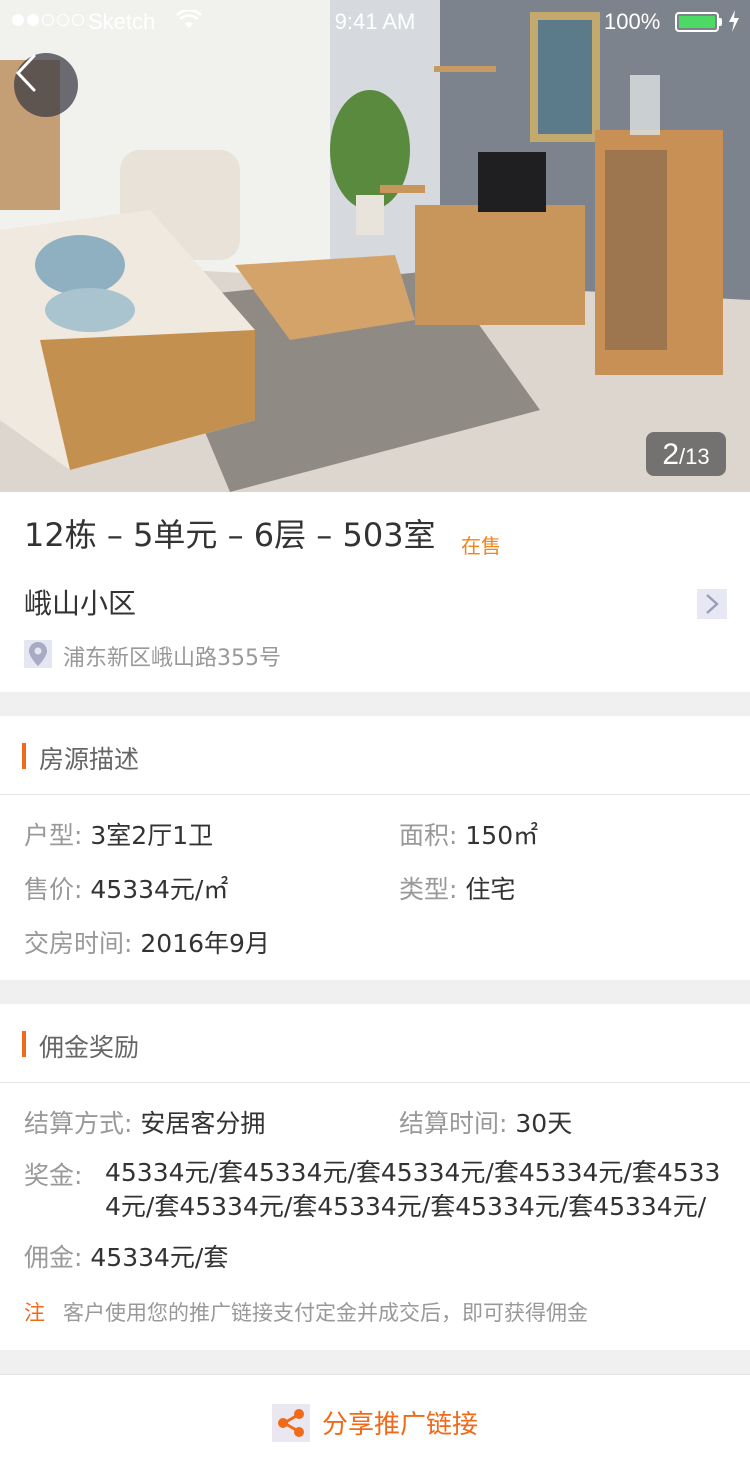  I want to click on section-header: 佣金奖励, so click(375, 1043).